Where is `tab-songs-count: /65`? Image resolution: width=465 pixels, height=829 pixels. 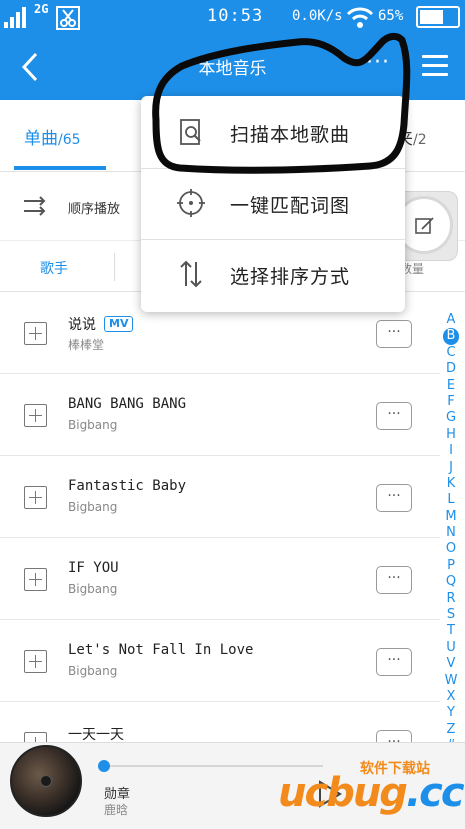
tab-songs-count: /65 is located at coordinates (69, 140).